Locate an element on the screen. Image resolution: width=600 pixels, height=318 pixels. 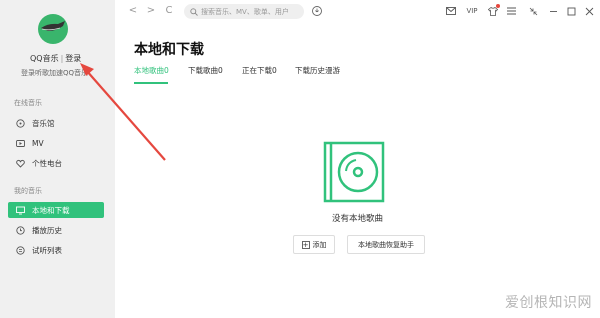
page-title: 本地和下载 is located at coordinates (169, 50).